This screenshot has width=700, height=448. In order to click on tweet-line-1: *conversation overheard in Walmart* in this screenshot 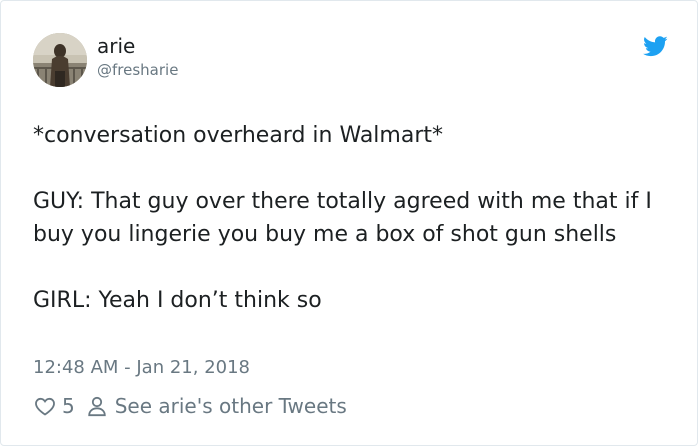, I will do `click(238, 135)`.